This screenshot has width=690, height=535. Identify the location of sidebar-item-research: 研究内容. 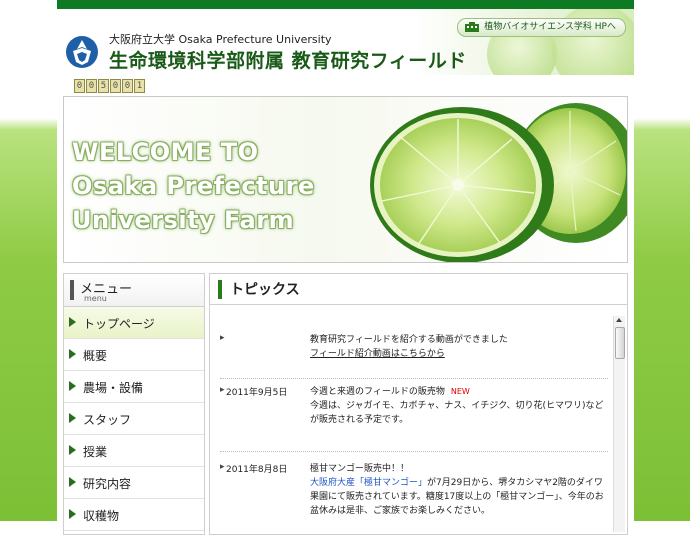
(134, 483).